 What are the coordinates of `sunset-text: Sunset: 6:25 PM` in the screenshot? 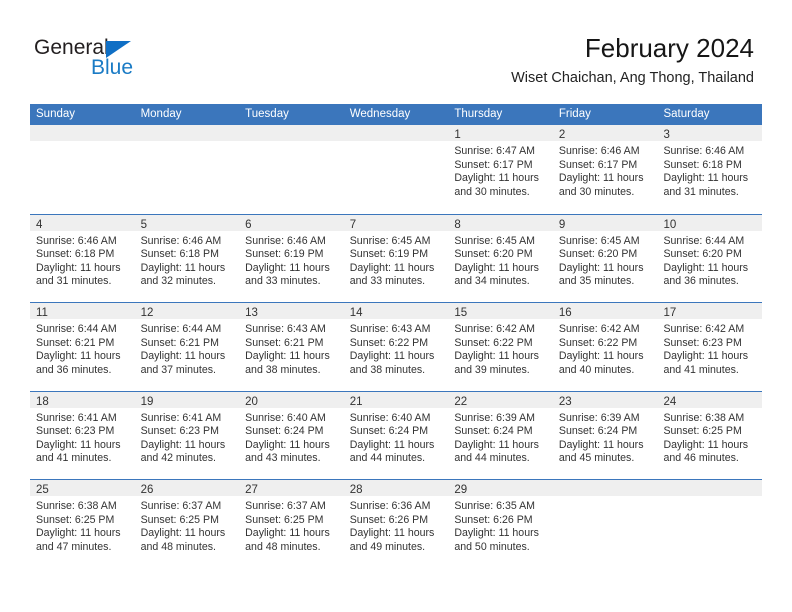 It's located at (179, 519).